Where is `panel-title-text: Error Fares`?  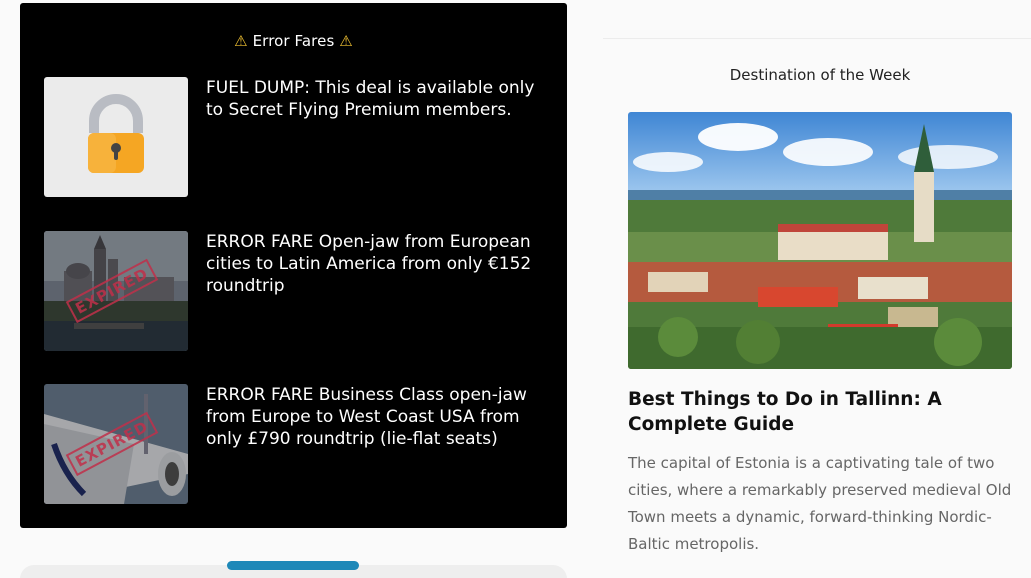
panel-title-text: Error Fares is located at coordinates (293, 41).